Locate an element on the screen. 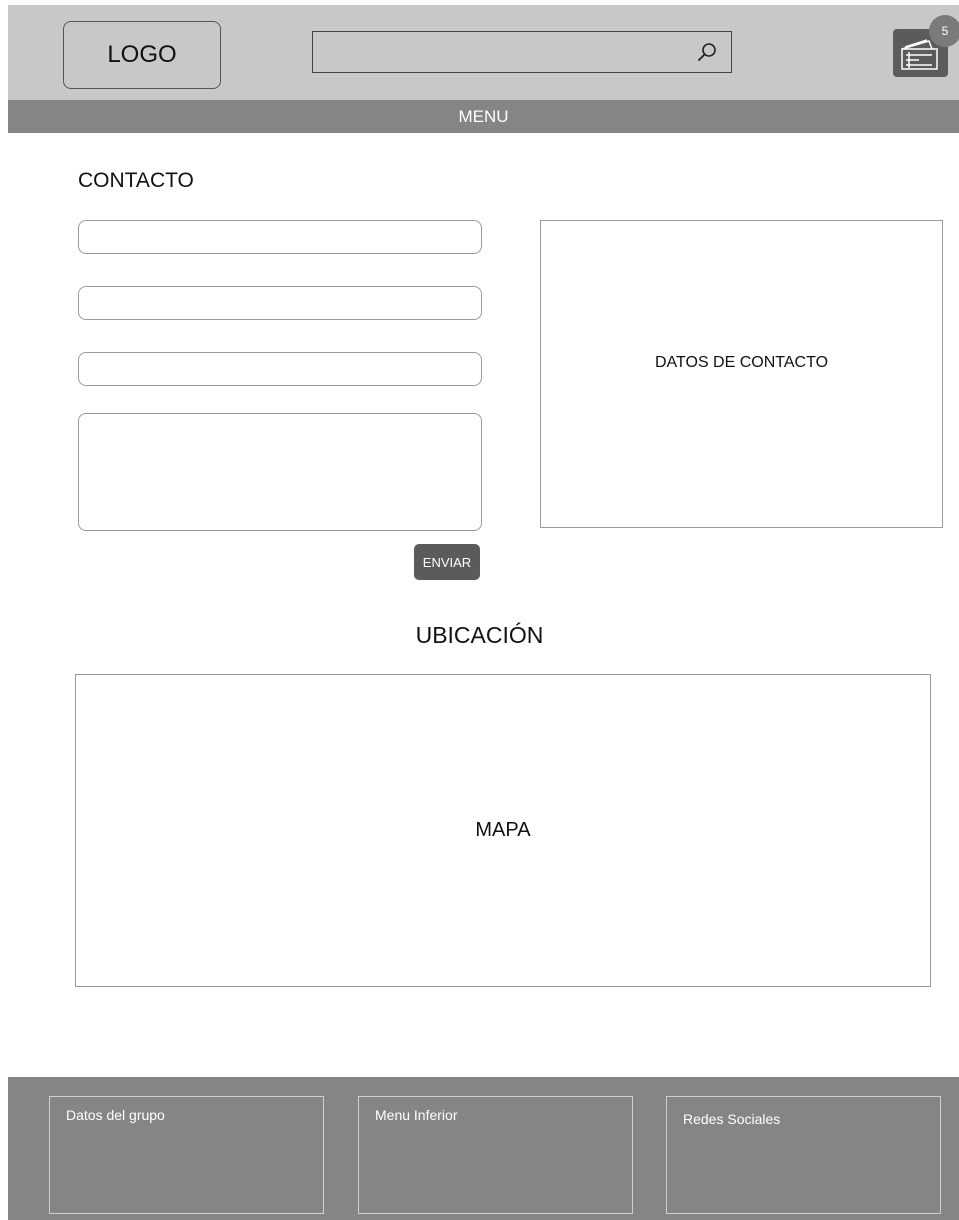 Image resolution: width=959 pixels, height=1220 pixels. main-menu: MENU is located at coordinates (483, 116).